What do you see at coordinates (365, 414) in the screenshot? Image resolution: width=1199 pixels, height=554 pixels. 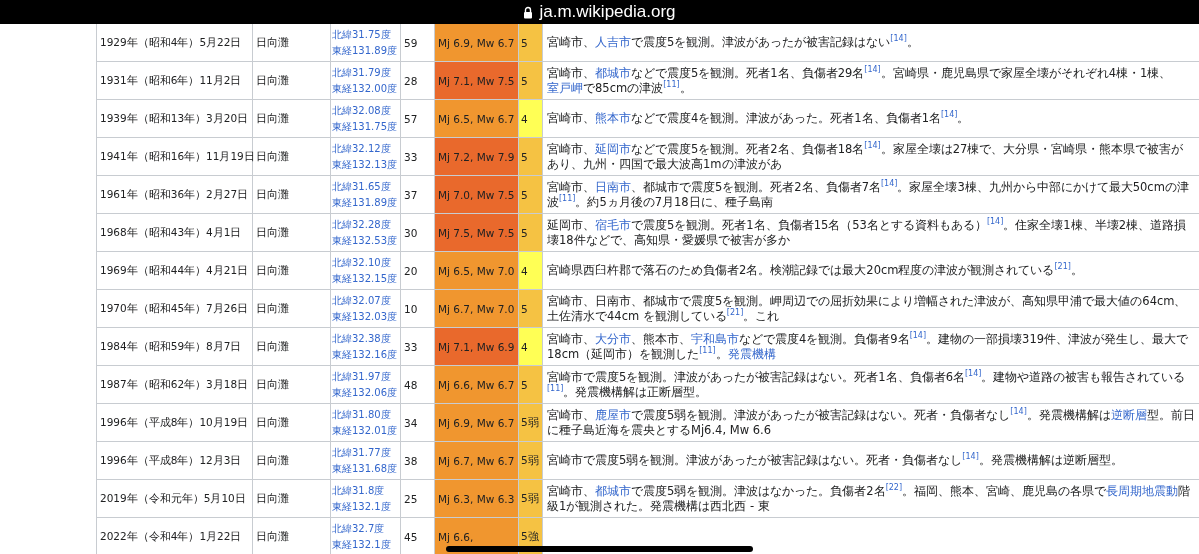 I see `coordinate-link: 北緯31.80度` at bounding box center [365, 414].